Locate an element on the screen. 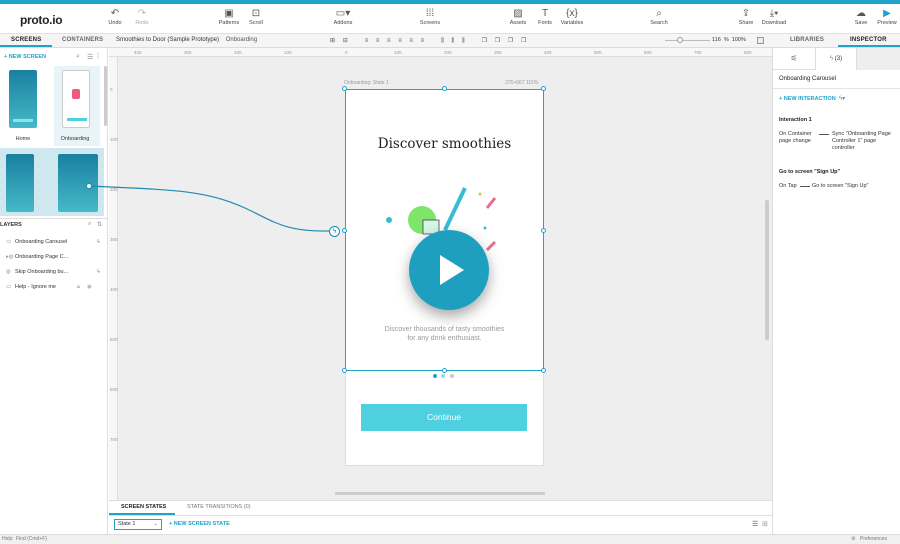 The height and width of the screenshot is (544, 900). lock-icon: 🔒︎ is located at coordinates (78, 287).